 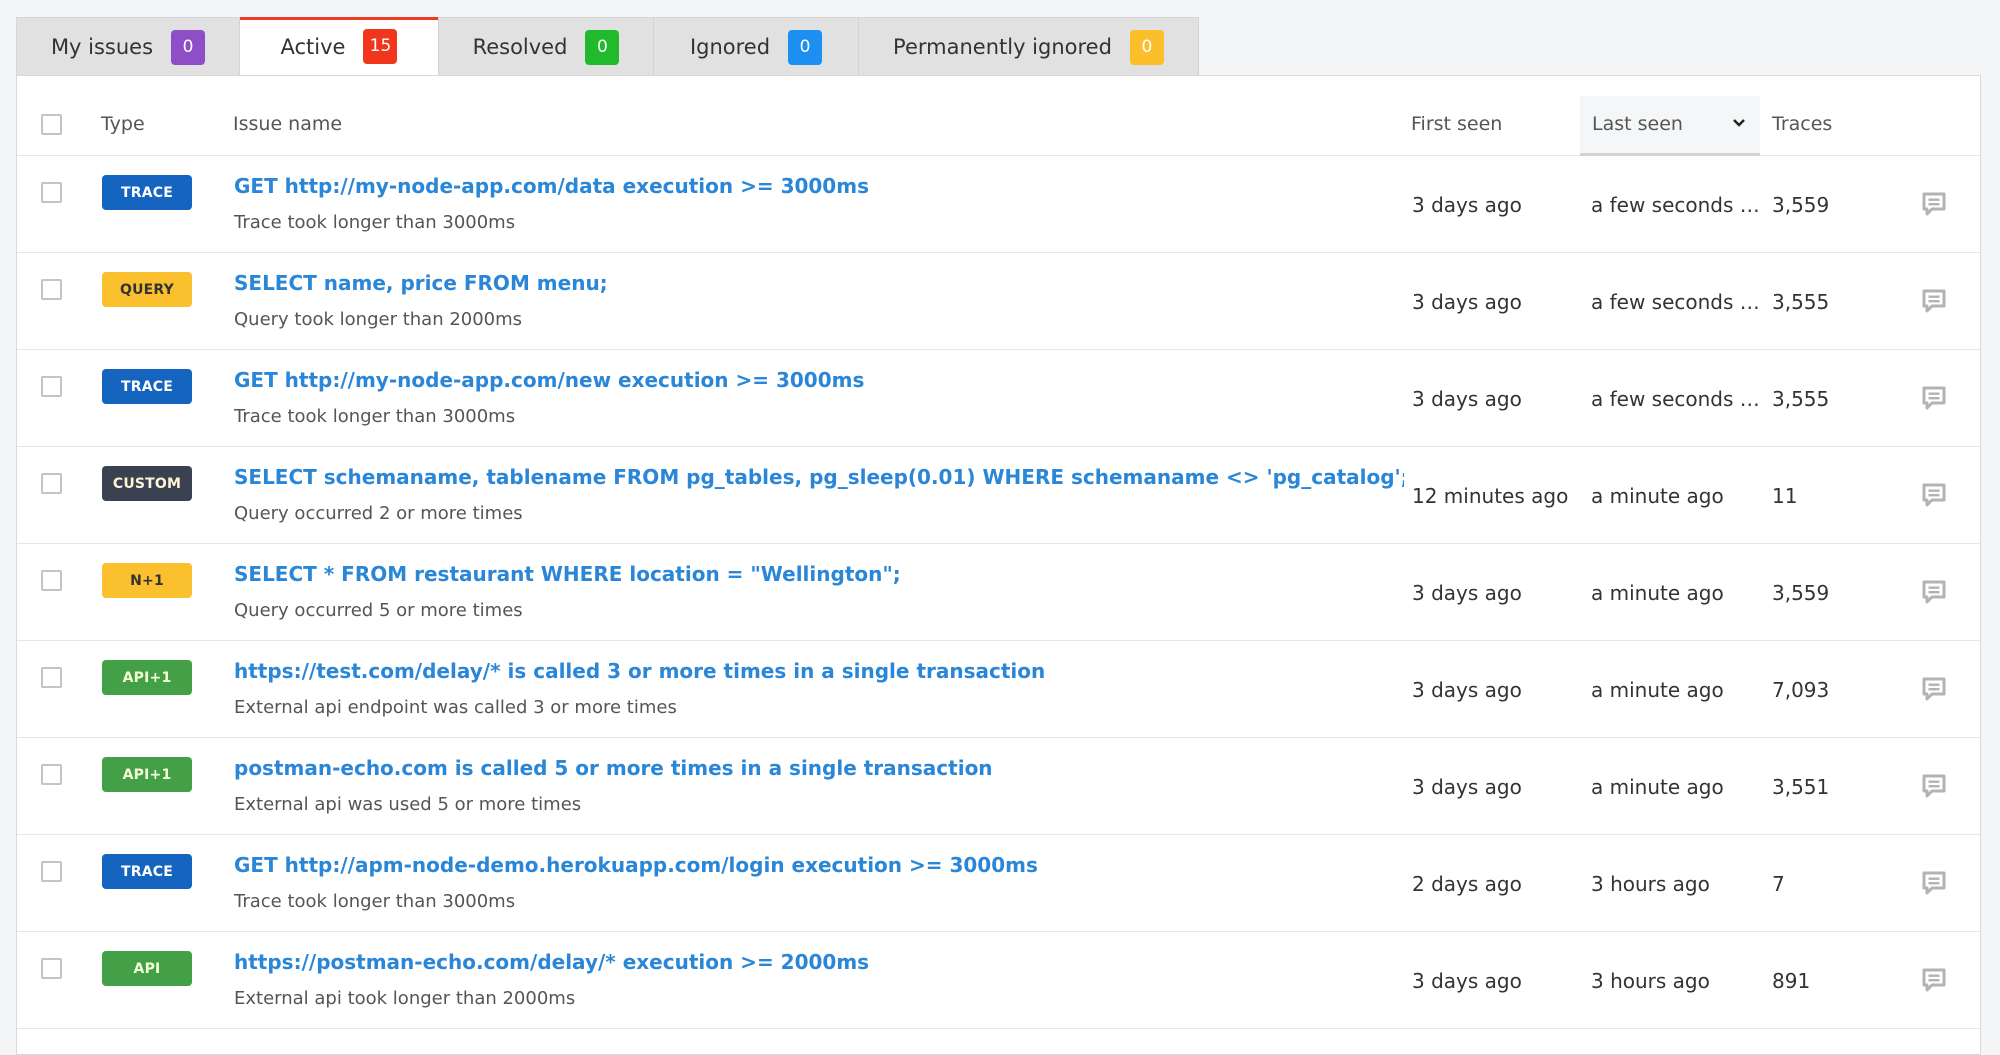 What do you see at coordinates (147, 968) in the screenshot?
I see `issue-type-badge: API` at bounding box center [147, 968].